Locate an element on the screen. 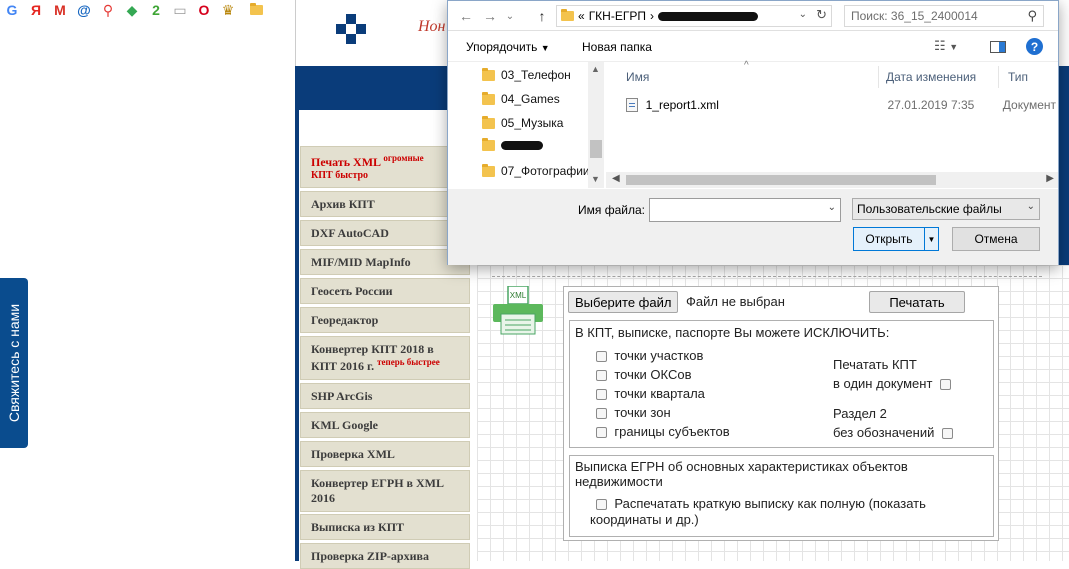 Image resolution: width=1069 pixels, height=569 pixels. search-icon: ⚲ is located at coordinates (1032, 16).